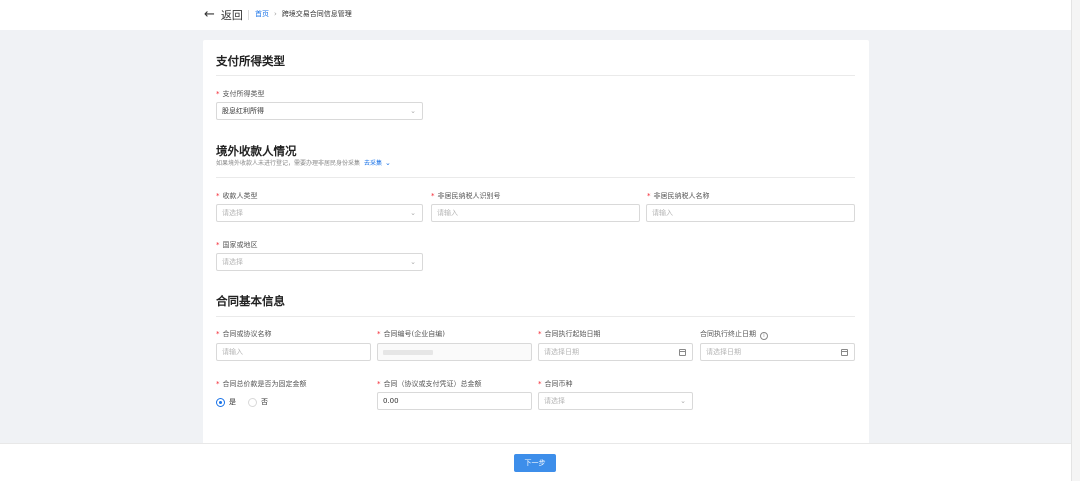  I want to click on breadcrumb-current: 跨境交易合同信息管理, so click(316, 14).